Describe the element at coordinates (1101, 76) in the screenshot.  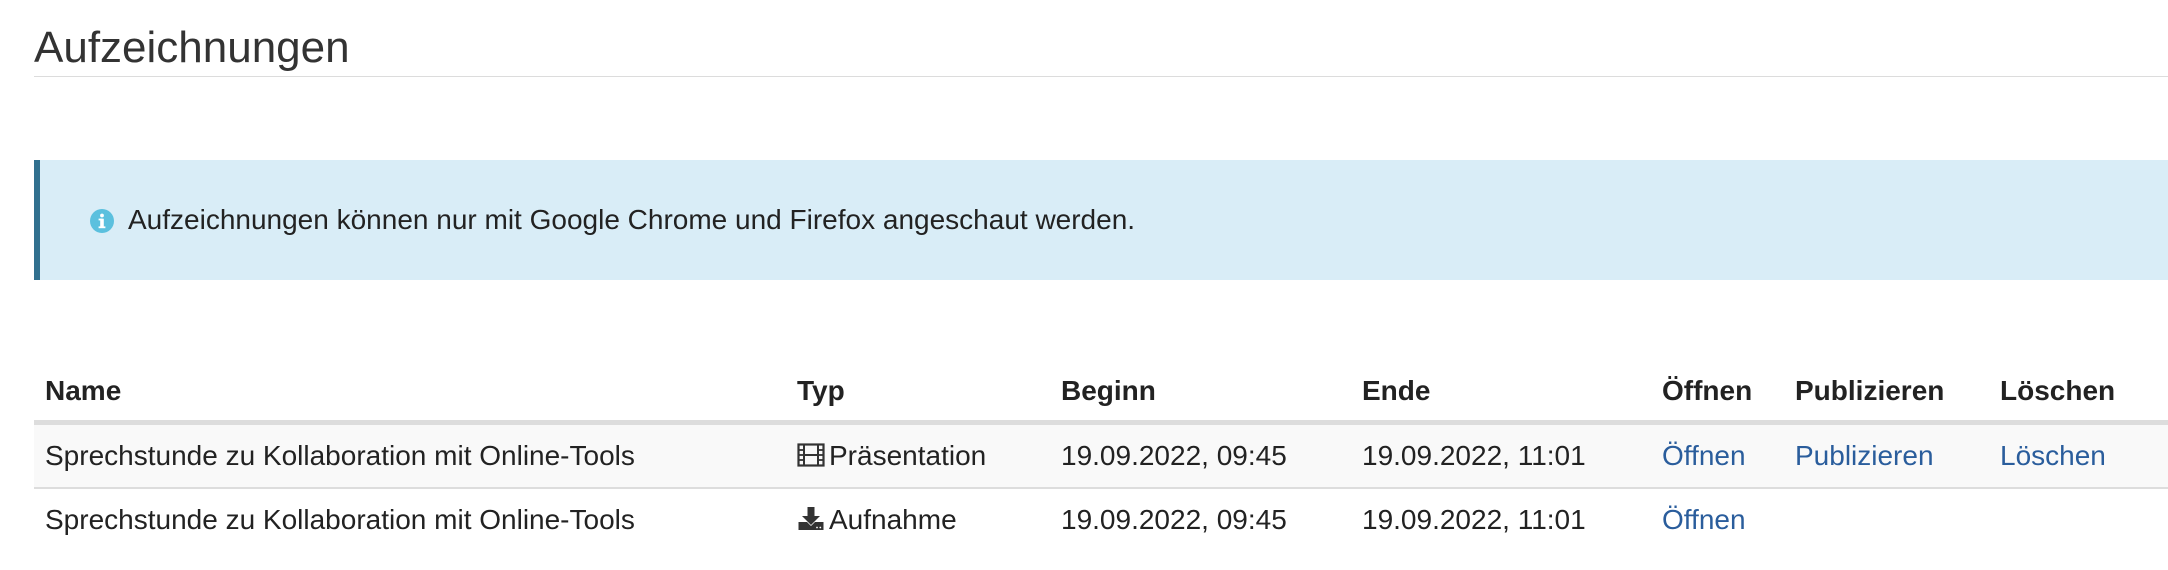
I see `title-divider` at that location.